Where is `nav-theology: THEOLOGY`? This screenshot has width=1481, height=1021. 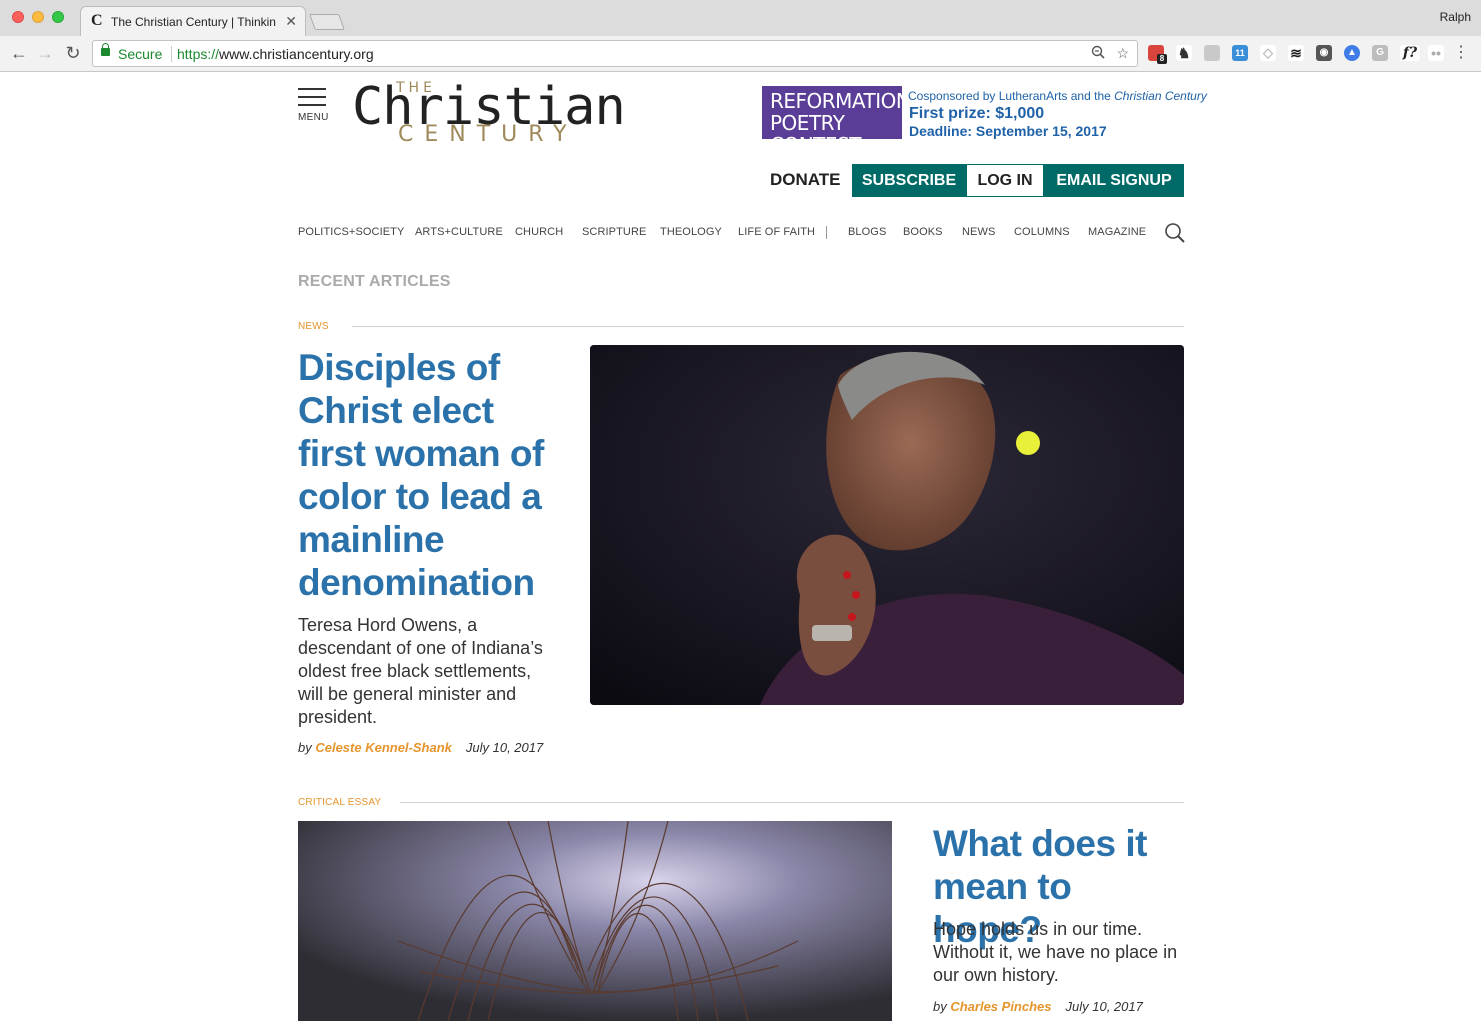 nav-theology: THEOLOGY is located at coordinates (691, 232).